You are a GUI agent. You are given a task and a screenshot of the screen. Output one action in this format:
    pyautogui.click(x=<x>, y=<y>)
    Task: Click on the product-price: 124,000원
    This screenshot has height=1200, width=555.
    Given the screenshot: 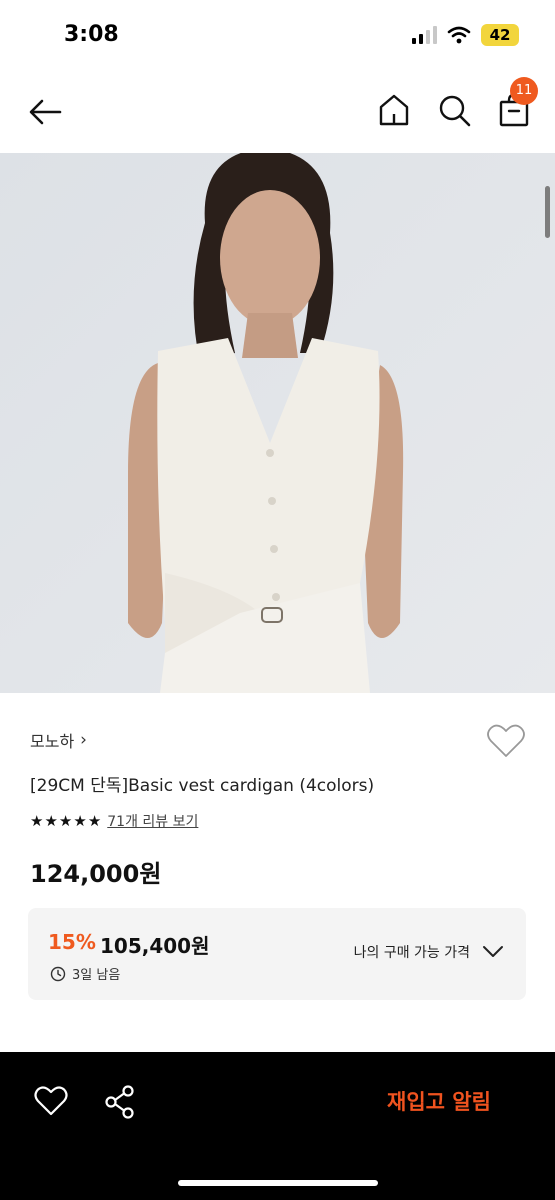 What is the action you would take?
    pyautogui.click(x=96, y=874)
    